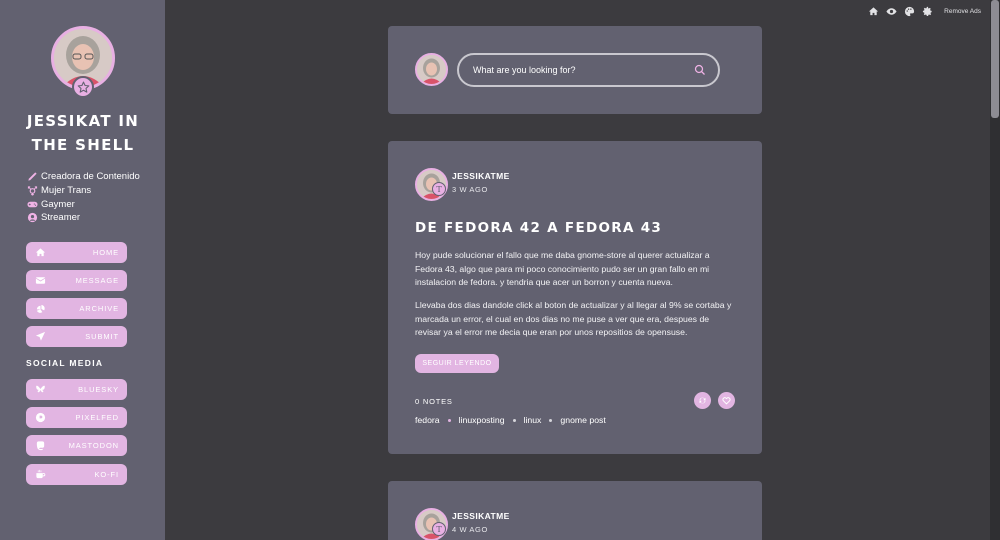 The image size is (1000, 540). I want to click on search-input, so click(573, 70).